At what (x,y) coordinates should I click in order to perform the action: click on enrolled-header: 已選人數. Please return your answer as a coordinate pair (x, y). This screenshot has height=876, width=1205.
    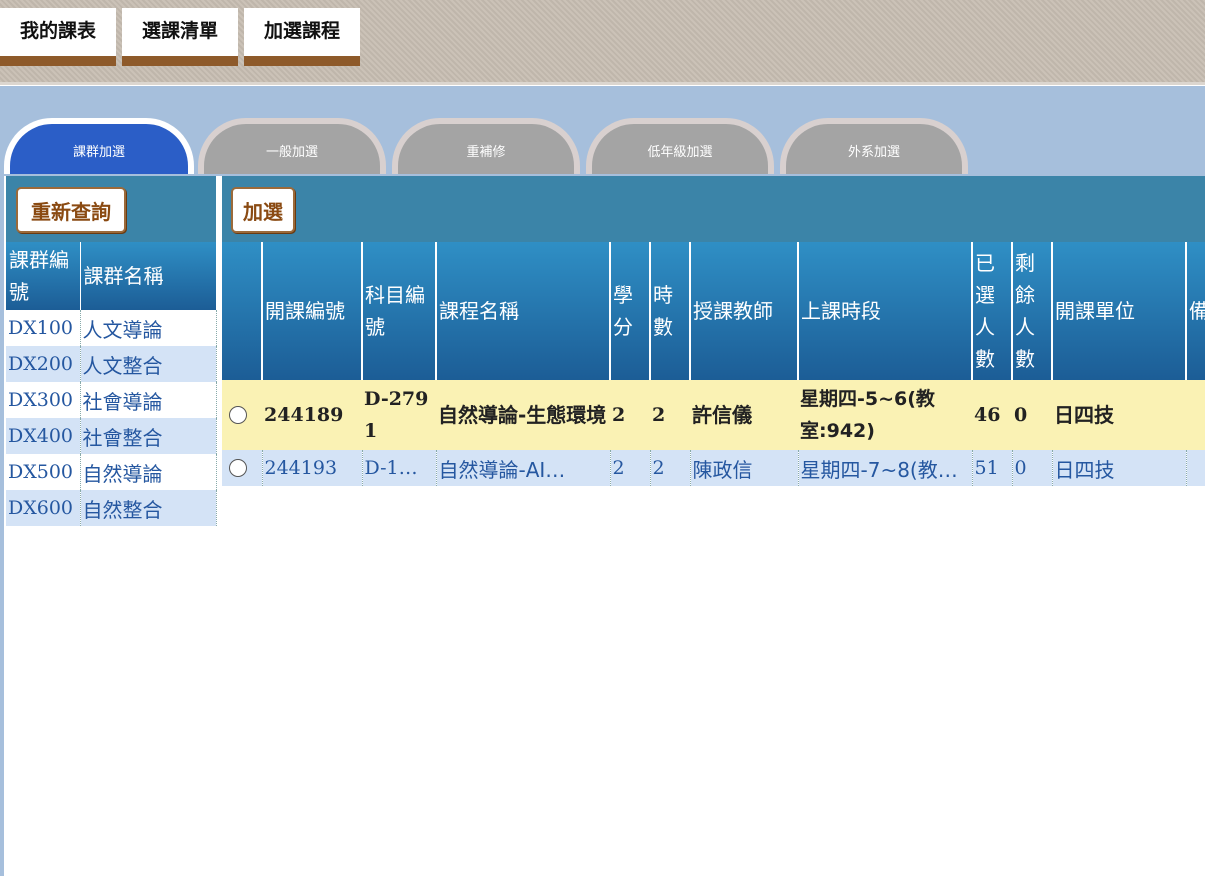
    Looking at the image, I should click on (992, 311).